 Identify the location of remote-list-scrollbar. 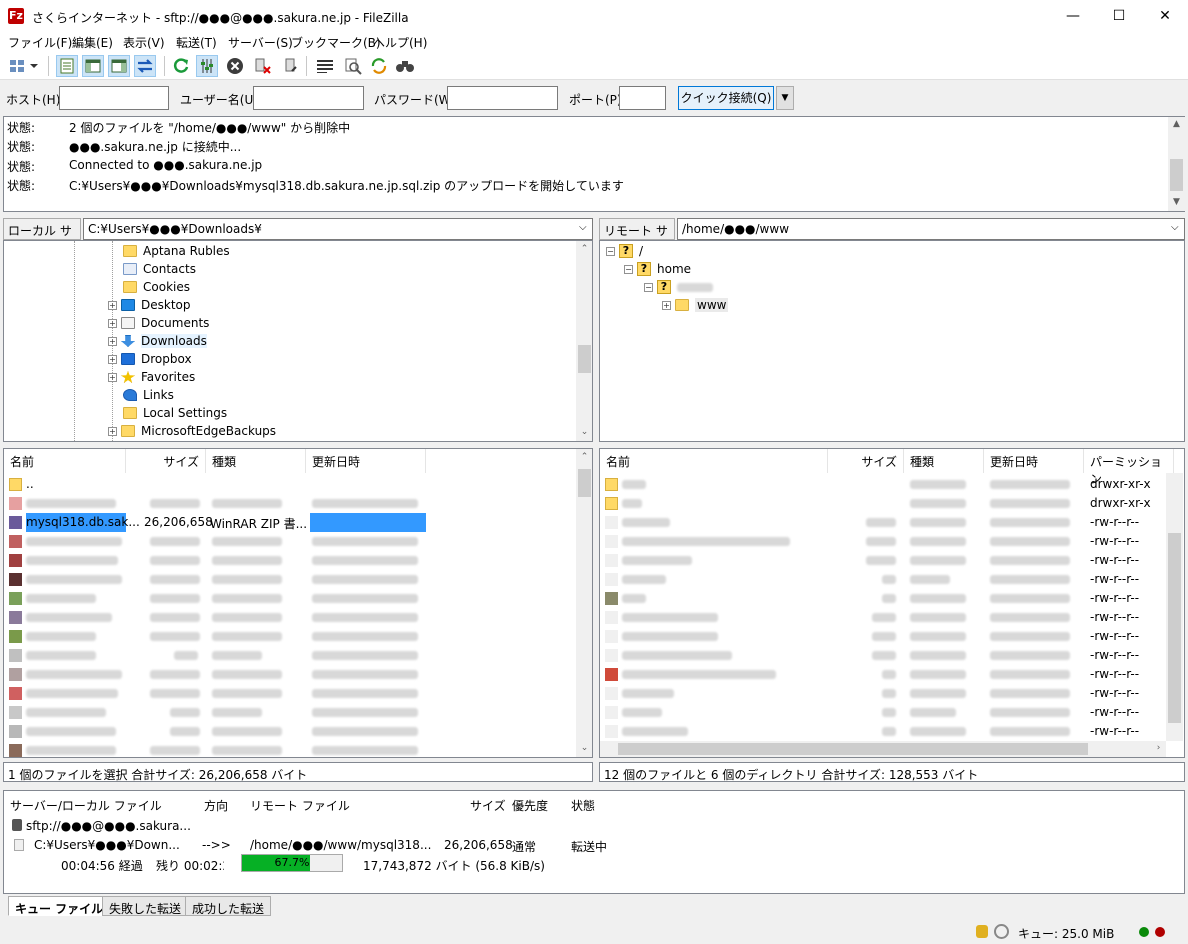
(1174, 607).